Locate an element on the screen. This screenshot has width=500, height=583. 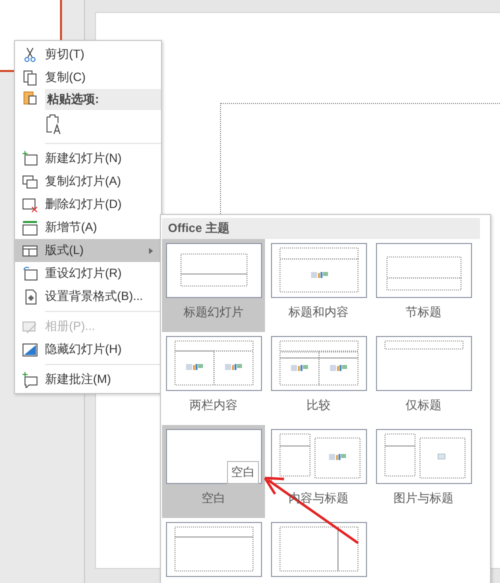
reset-slide-icon is located at coordinates (30, 274).